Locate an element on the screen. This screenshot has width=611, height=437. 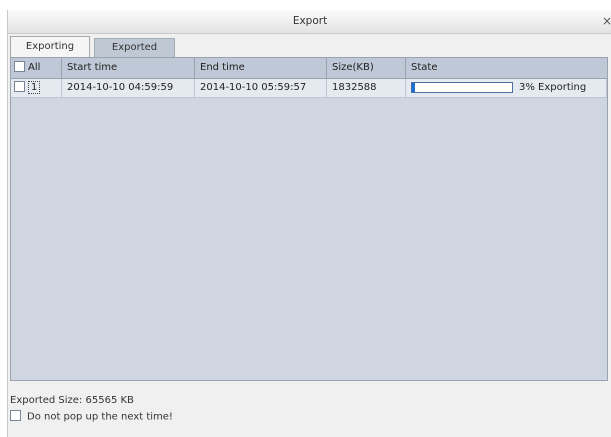
row-index: 1 is located at coordinates (34, 87).